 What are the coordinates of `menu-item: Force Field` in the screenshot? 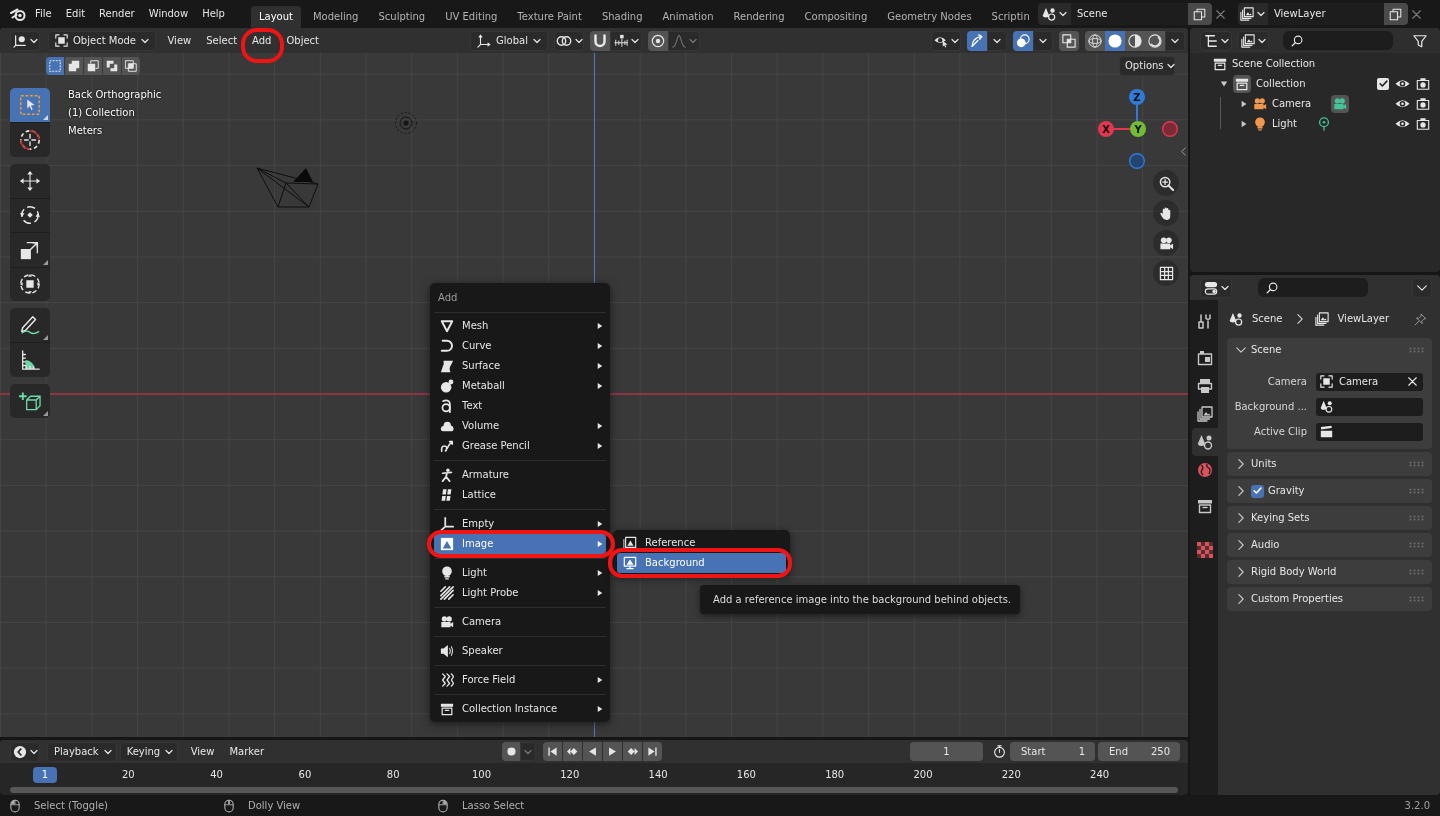 It's located at (520, 680).